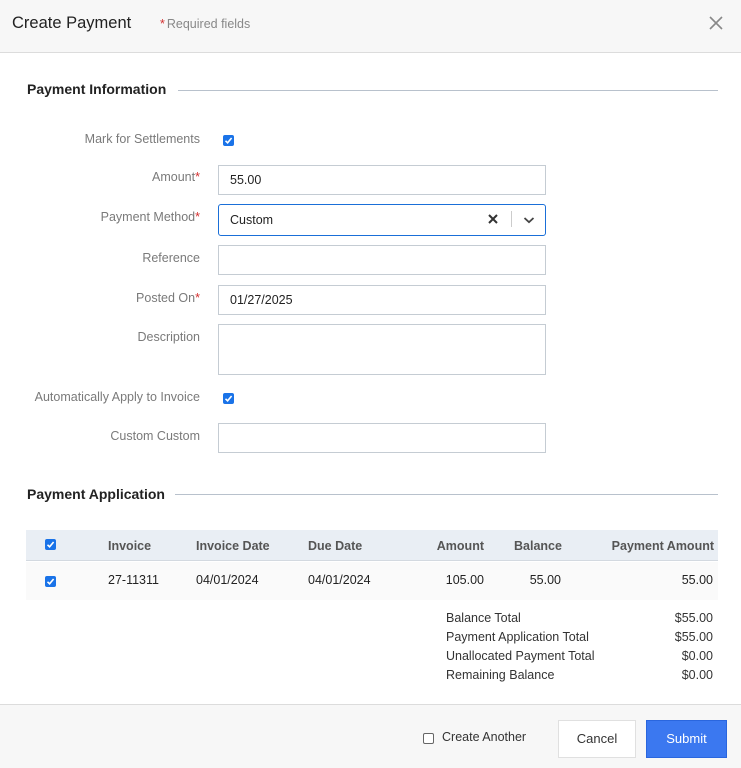 This screenshot has width=741, height=768. What do you see at coordinates (129, 546) in the screenshot?
I see `column-header-invoice: Invoice` at bounding box center [129, 546].